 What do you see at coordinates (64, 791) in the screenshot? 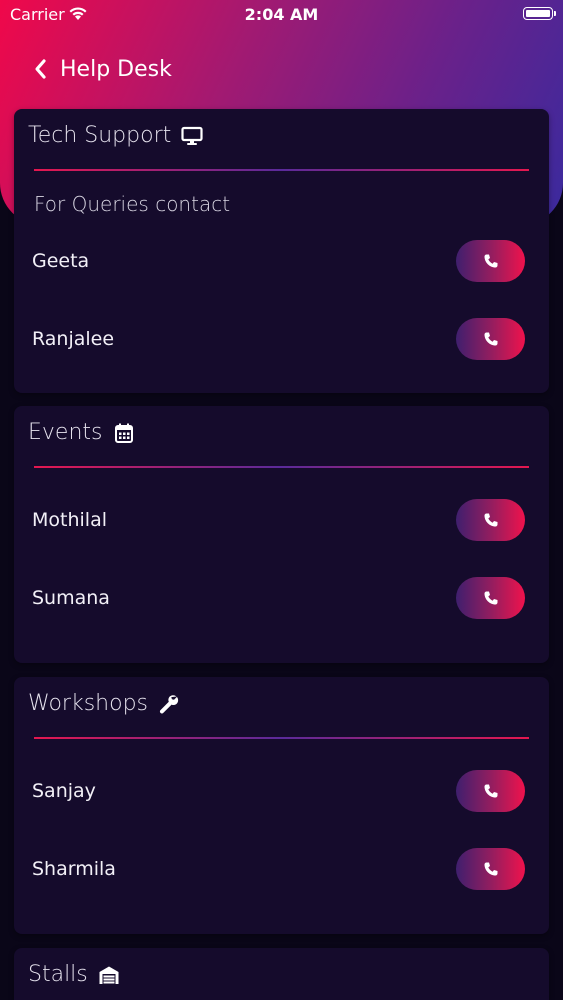
I see `contact-name: Sanjay` at bounding box center [64, 791].